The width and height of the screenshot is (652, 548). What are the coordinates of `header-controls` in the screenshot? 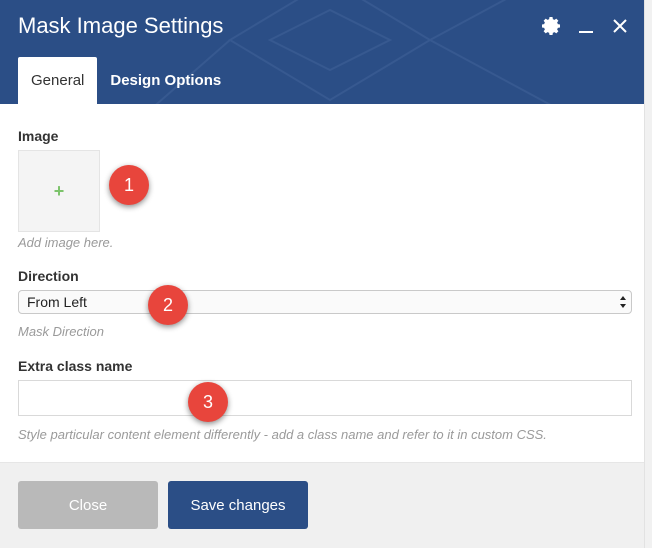 It's located at (586, 26).